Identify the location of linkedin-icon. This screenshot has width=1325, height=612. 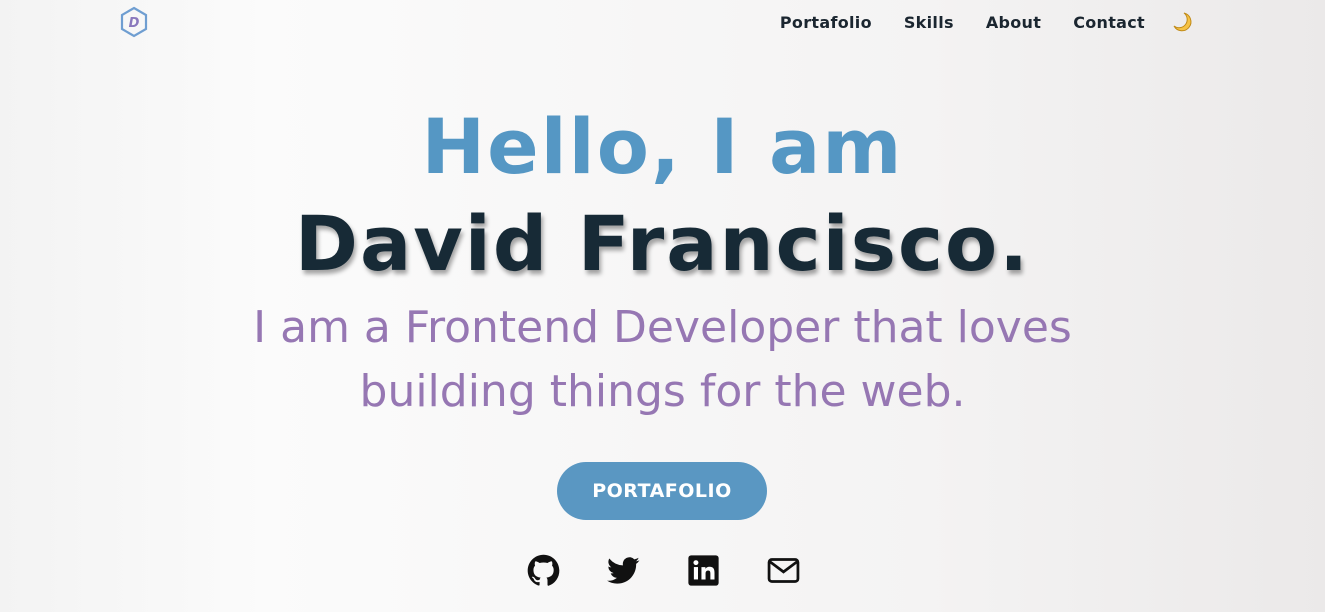
(703, 570).